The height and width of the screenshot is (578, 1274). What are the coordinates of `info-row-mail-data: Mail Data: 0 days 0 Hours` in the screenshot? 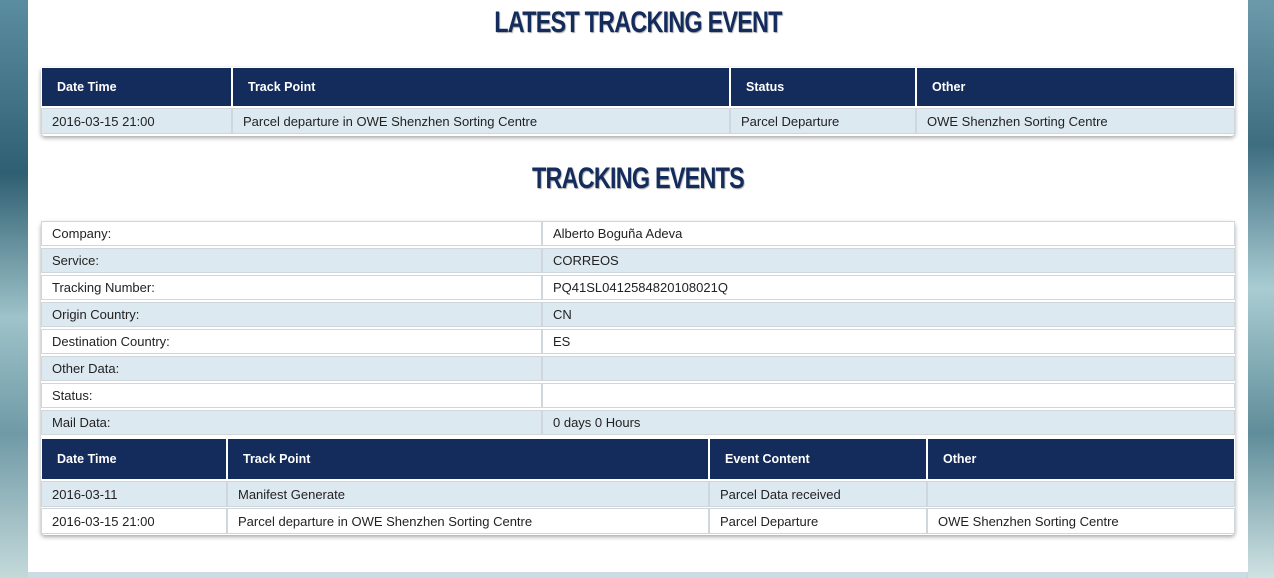 It's located at (638, 422).